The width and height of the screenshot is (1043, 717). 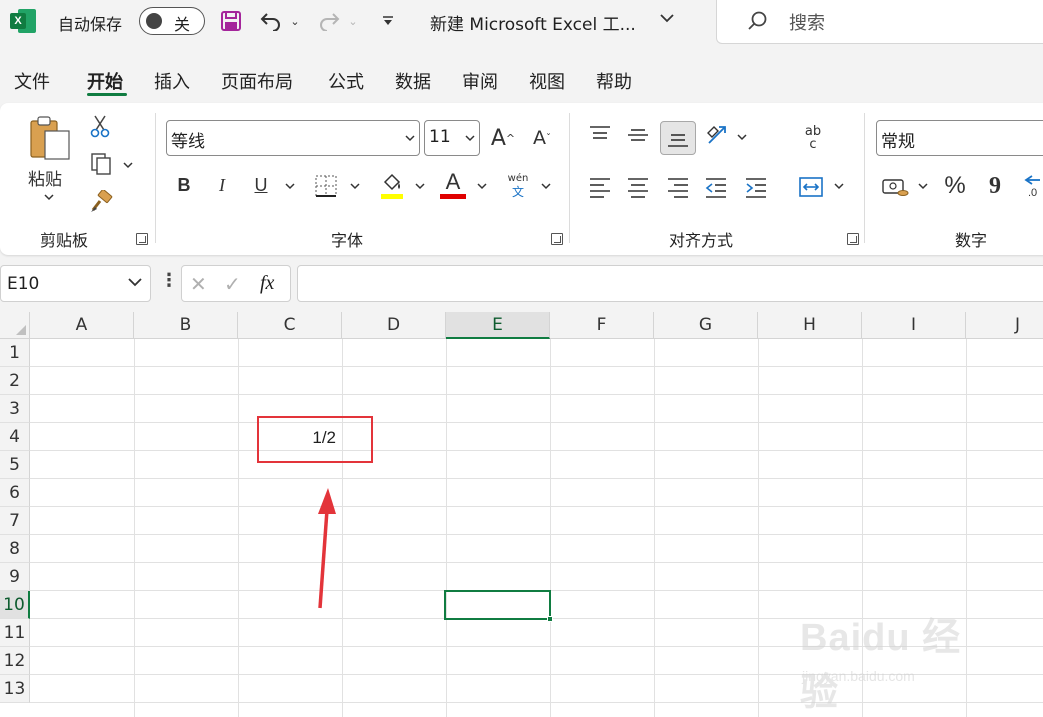 What do you see at coordinates (198, 284) in the screenshot?
I see `cancel-icon: ✕` at bounding box center [198, 284].